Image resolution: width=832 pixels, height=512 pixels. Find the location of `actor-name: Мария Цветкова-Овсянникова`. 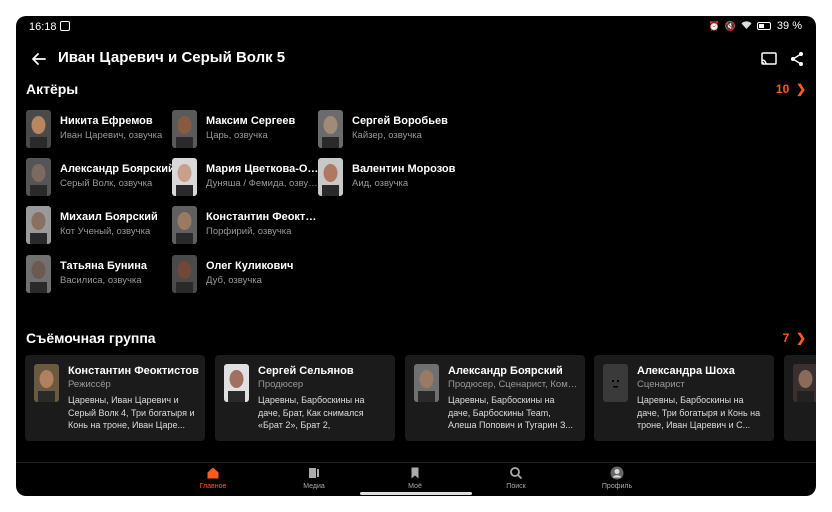

actor-name: Мария Цветкова-Овсянникова is located at coordinates (263, 169).